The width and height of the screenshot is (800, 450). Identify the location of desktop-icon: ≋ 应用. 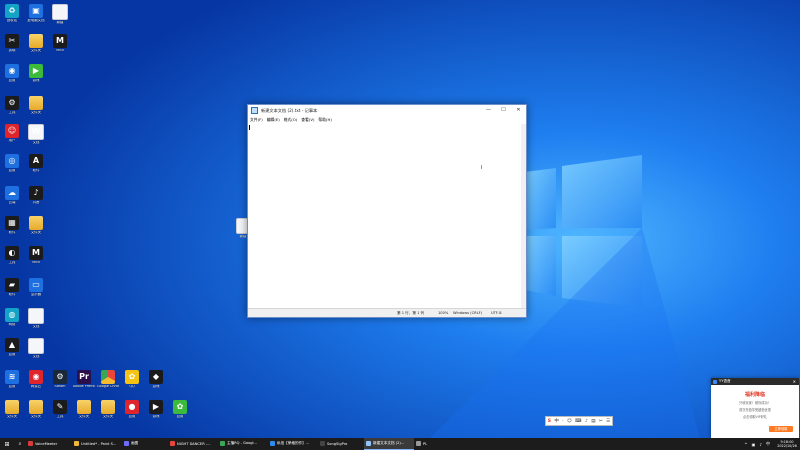
(12, 379).